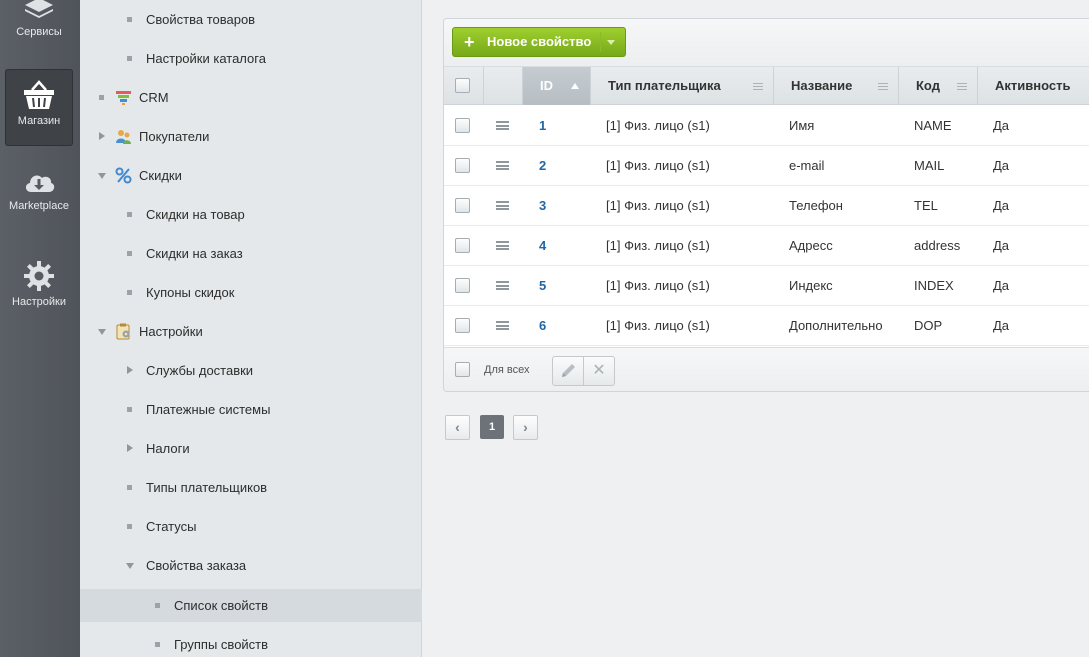 The image size is (1089, 657). What do you see at coordinates (251, 448) in the screenshot?
I see `menu-item-taxes: Налоги` at bounding box center [251, 448].